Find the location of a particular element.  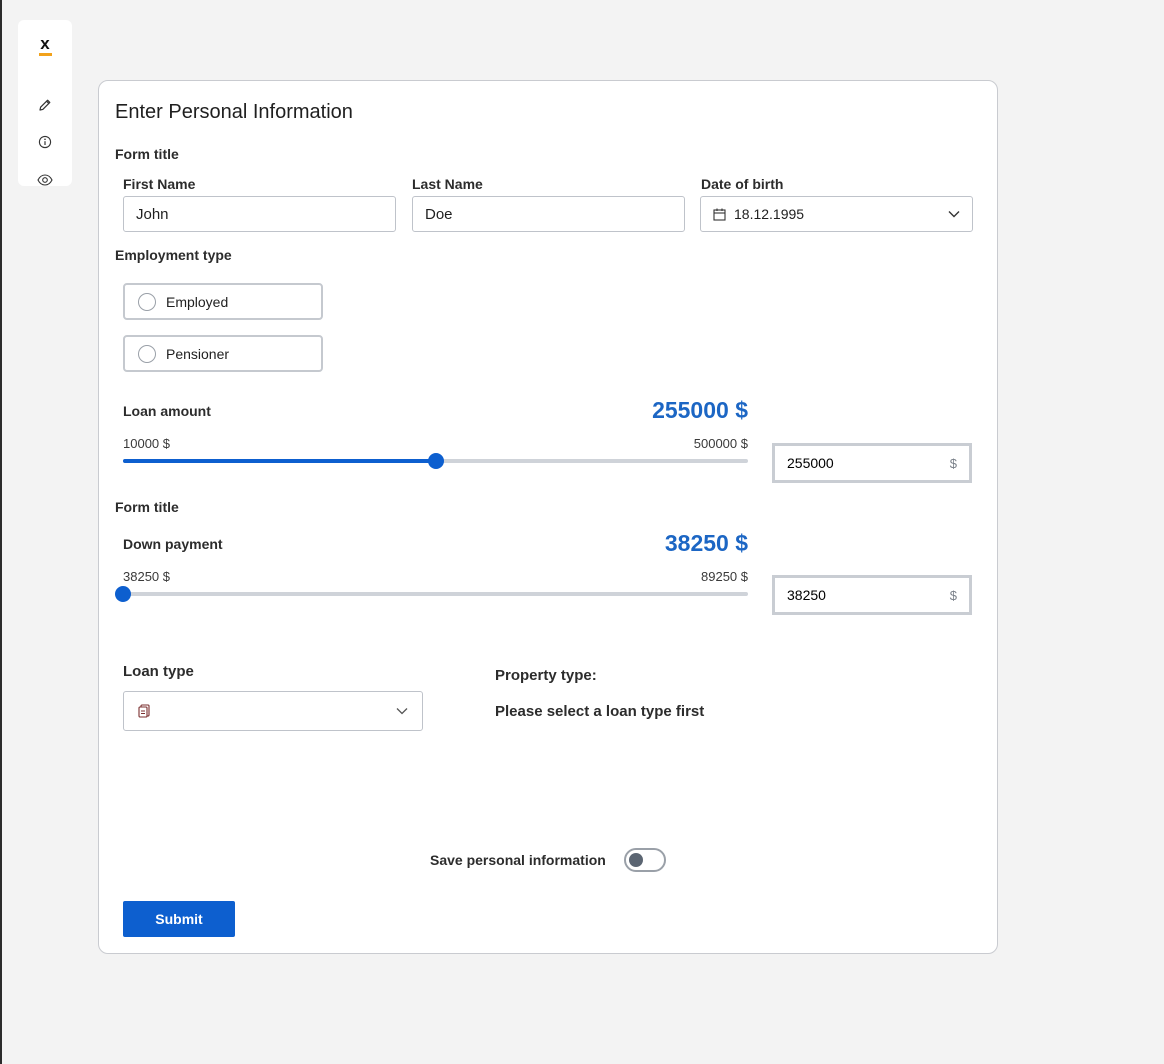

property-type-hint: Please select a loan type first is located at coordinates (600, 711).